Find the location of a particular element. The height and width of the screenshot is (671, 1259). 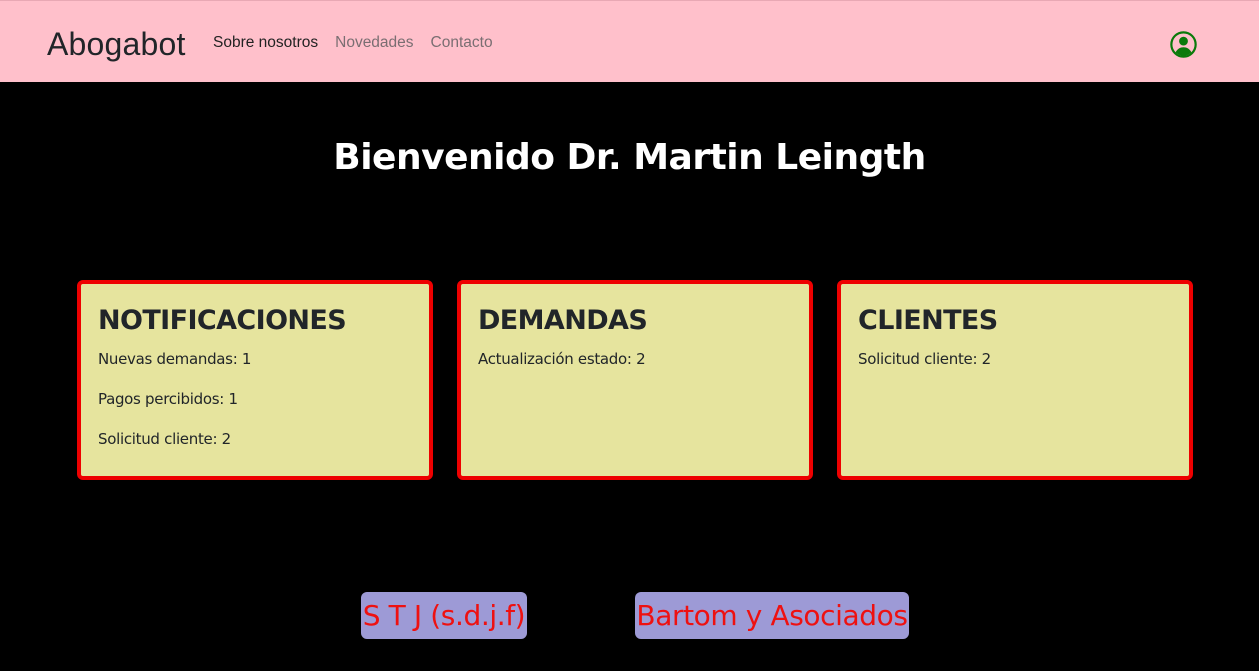

nav-link-contacto: Contacto is located at coordinates (462, 43).